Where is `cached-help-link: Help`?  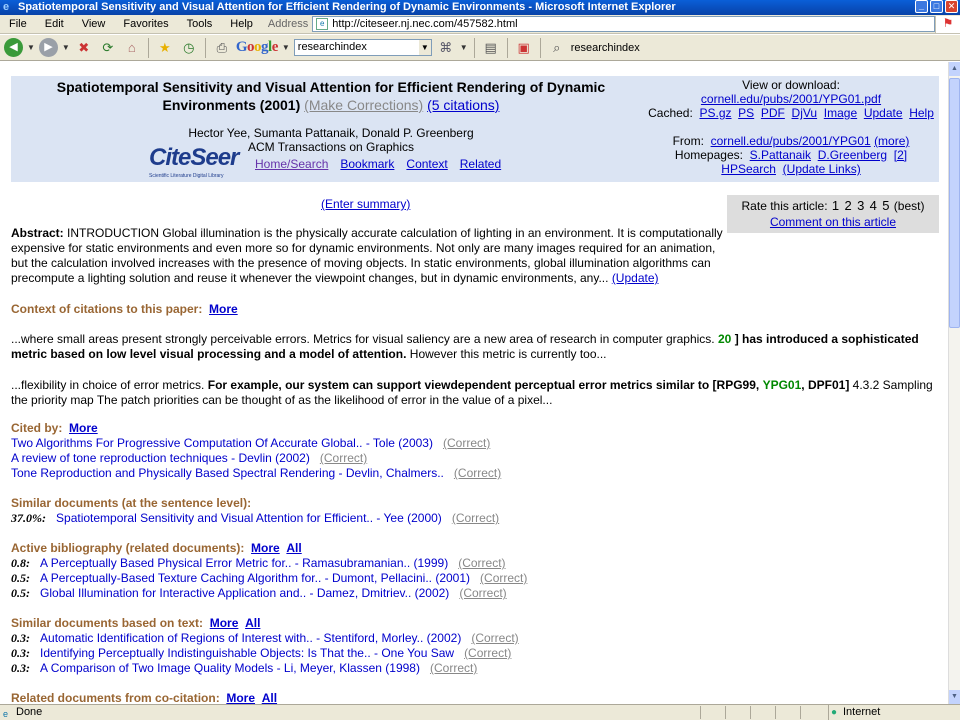
cached-help-link: Help is located at coordinates (921, 113).